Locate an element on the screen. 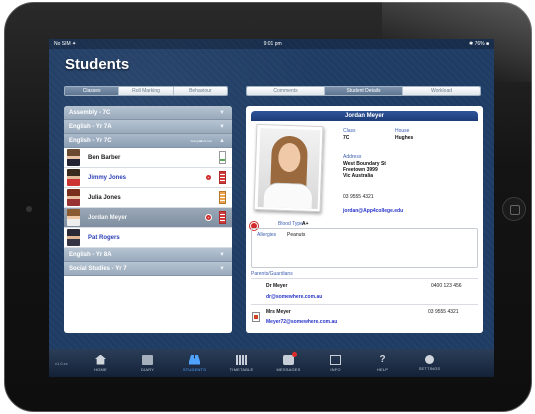 The height and width of the screenshot is (414, 535). home-icon is located at coordinates (100, 359).